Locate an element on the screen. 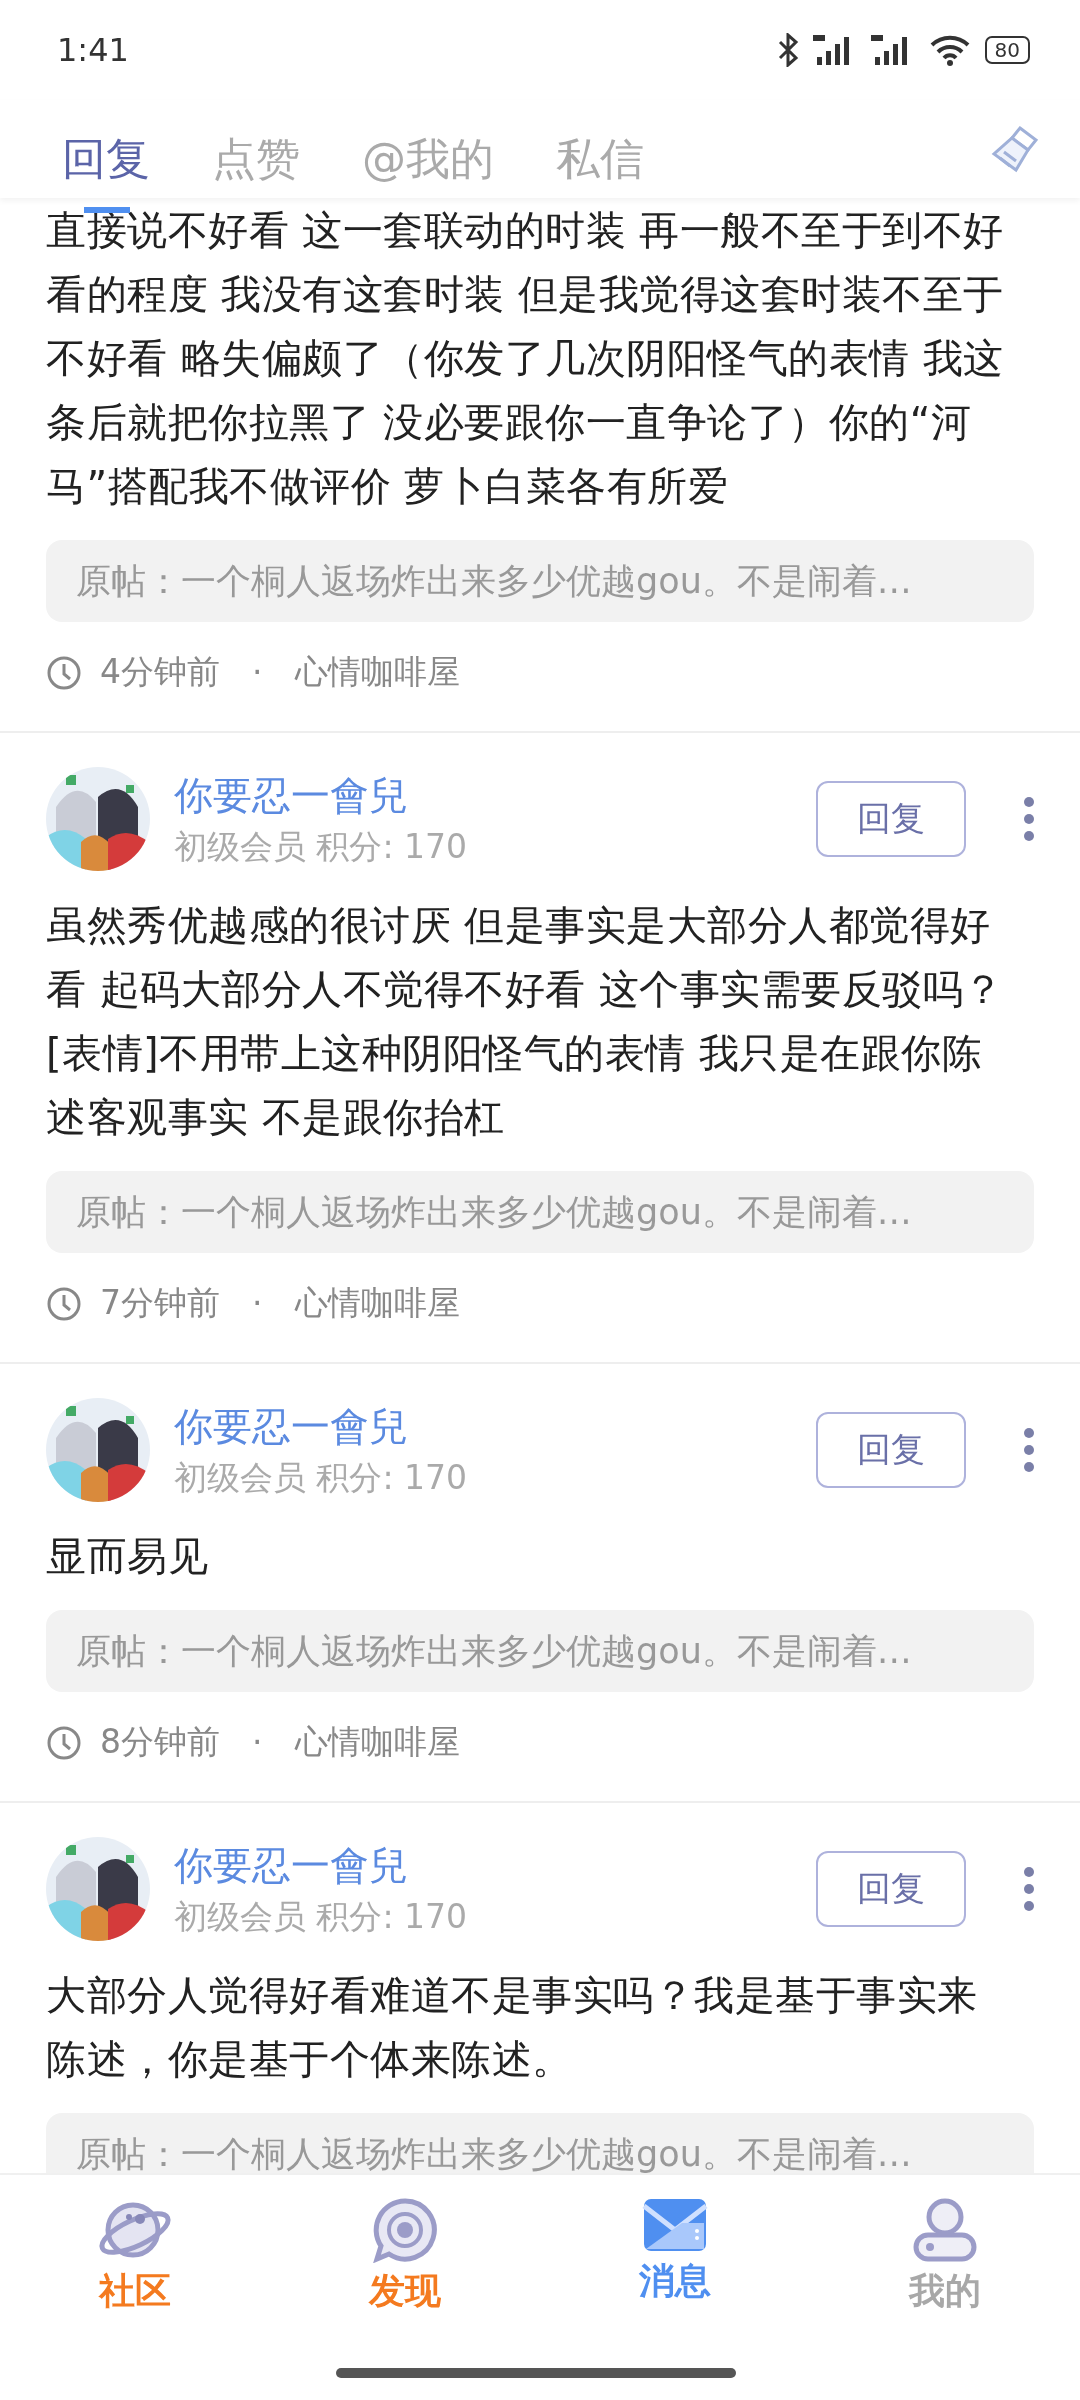 The width and height of the screenshot is (1080, 2400). status-time: 1:41 is located at coordinates (93, 50).